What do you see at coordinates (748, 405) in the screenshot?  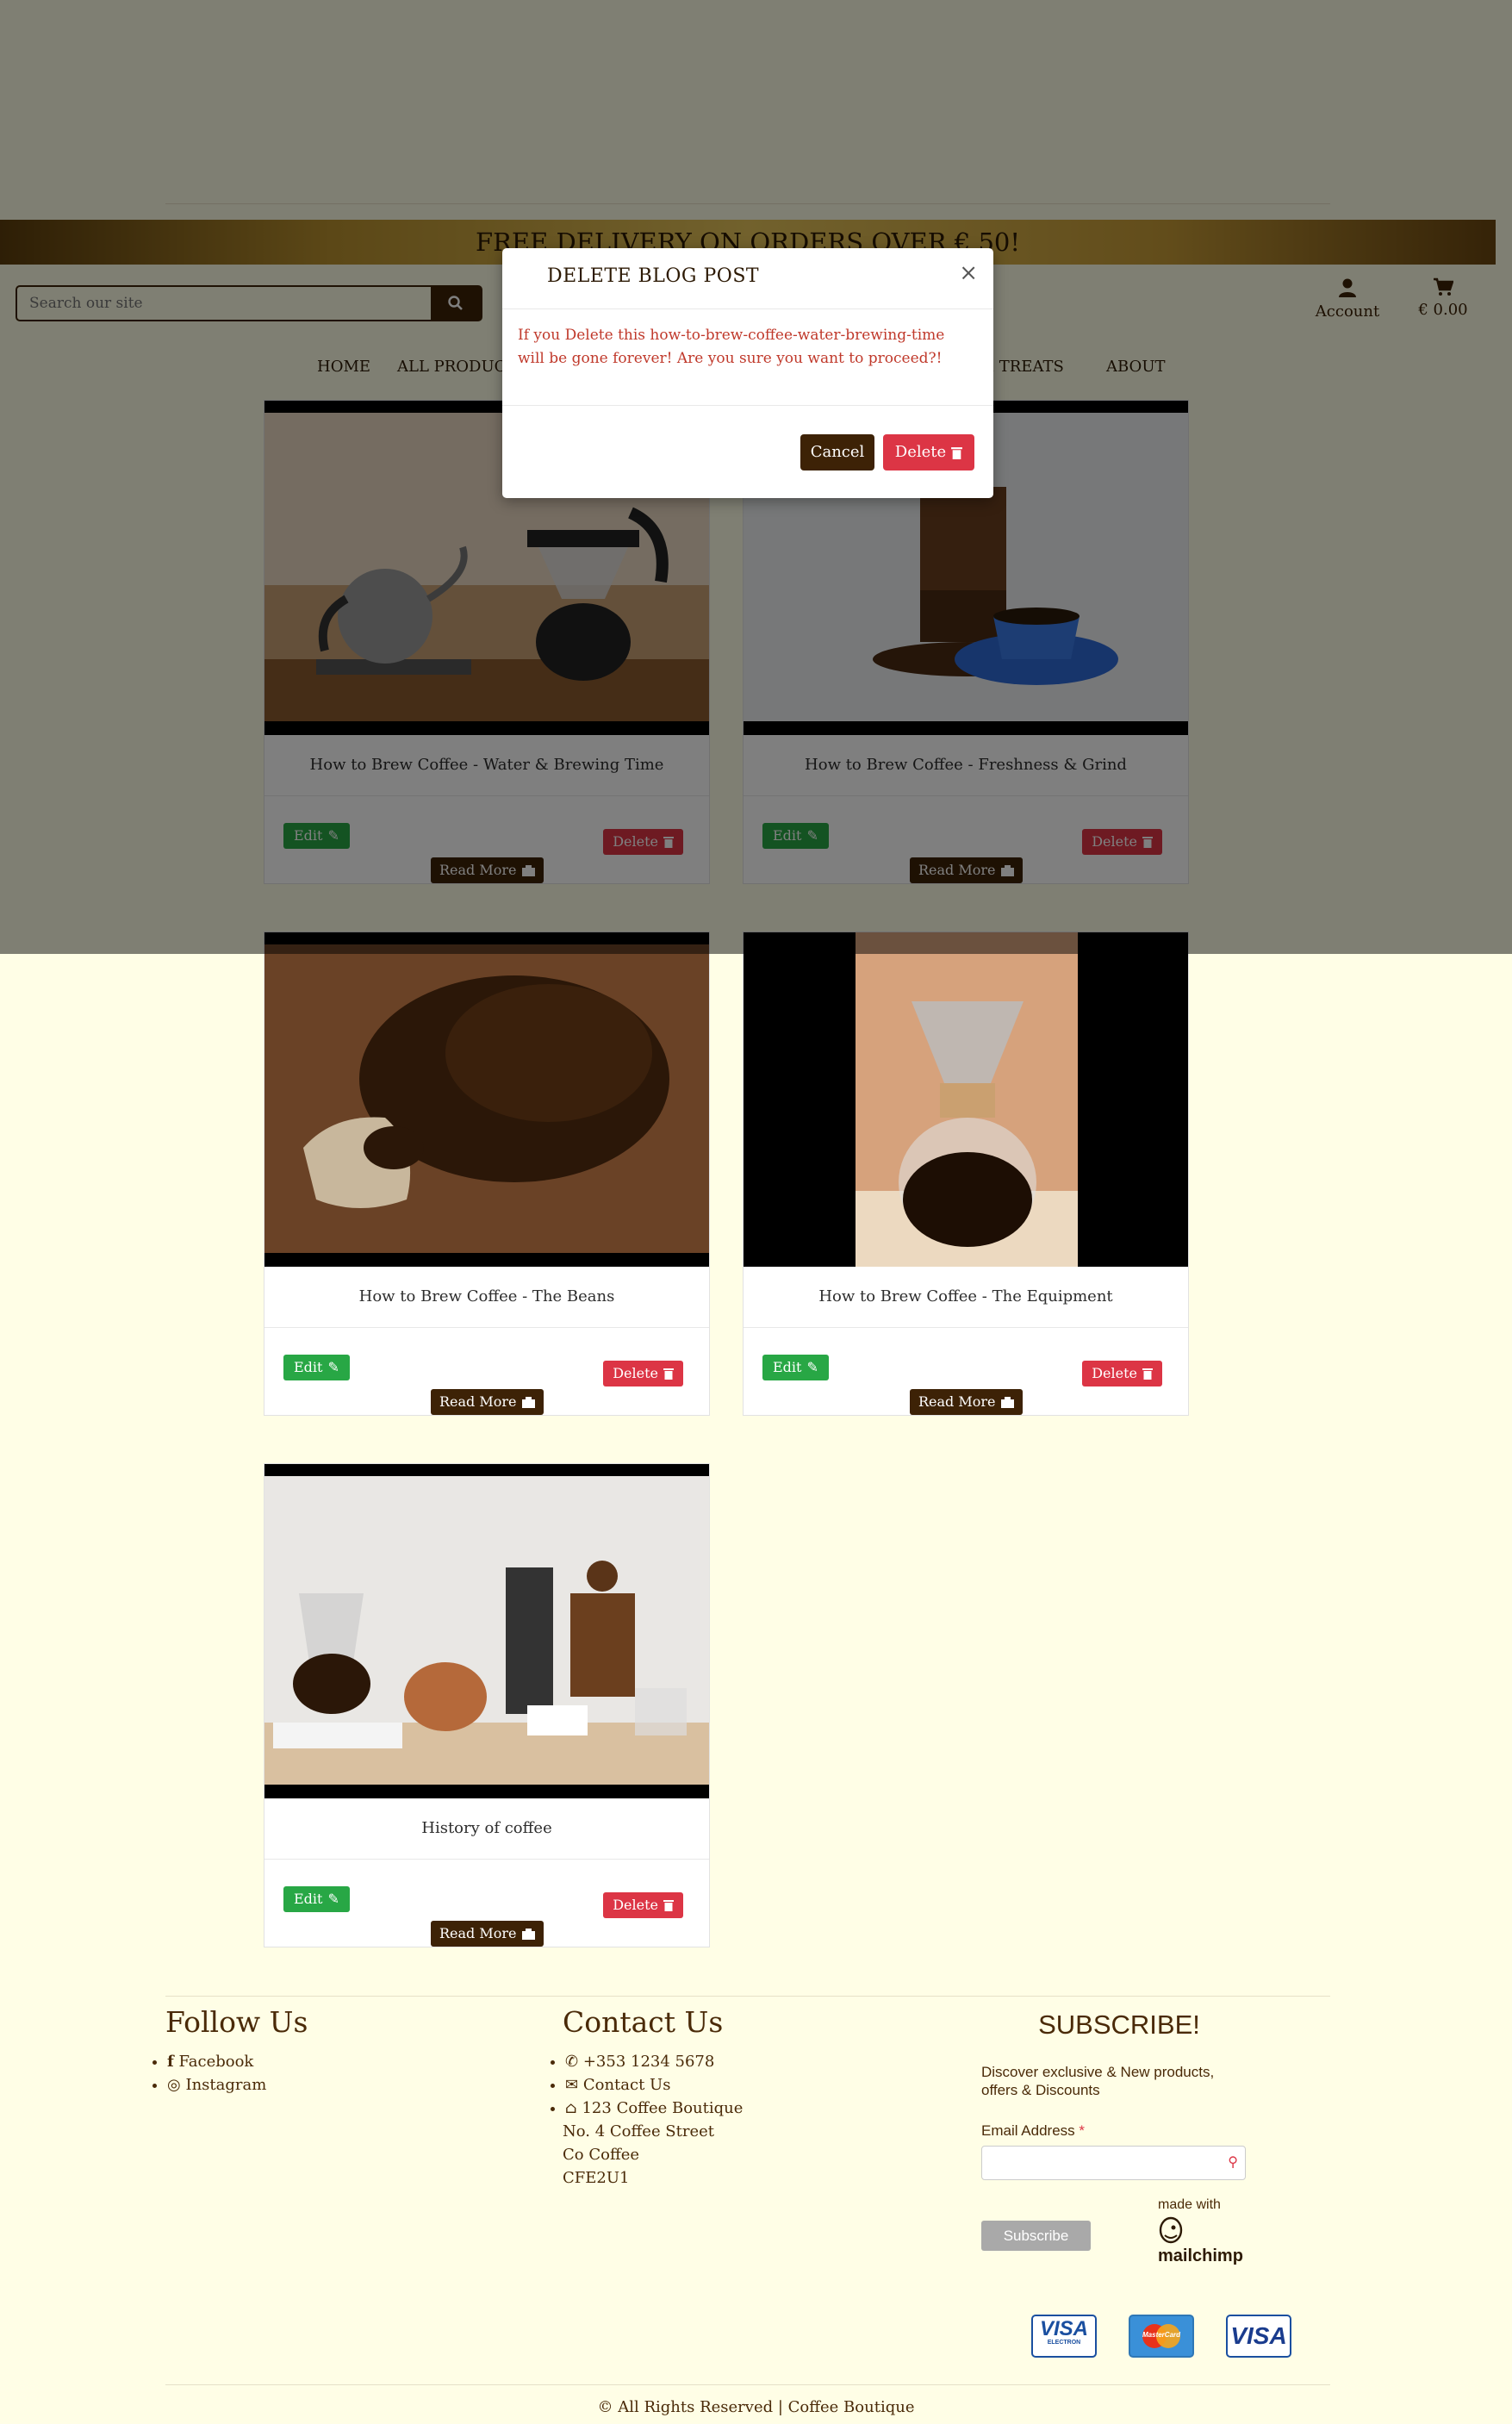 I see `modal-footer-divider` at bounding box center [748, 405].